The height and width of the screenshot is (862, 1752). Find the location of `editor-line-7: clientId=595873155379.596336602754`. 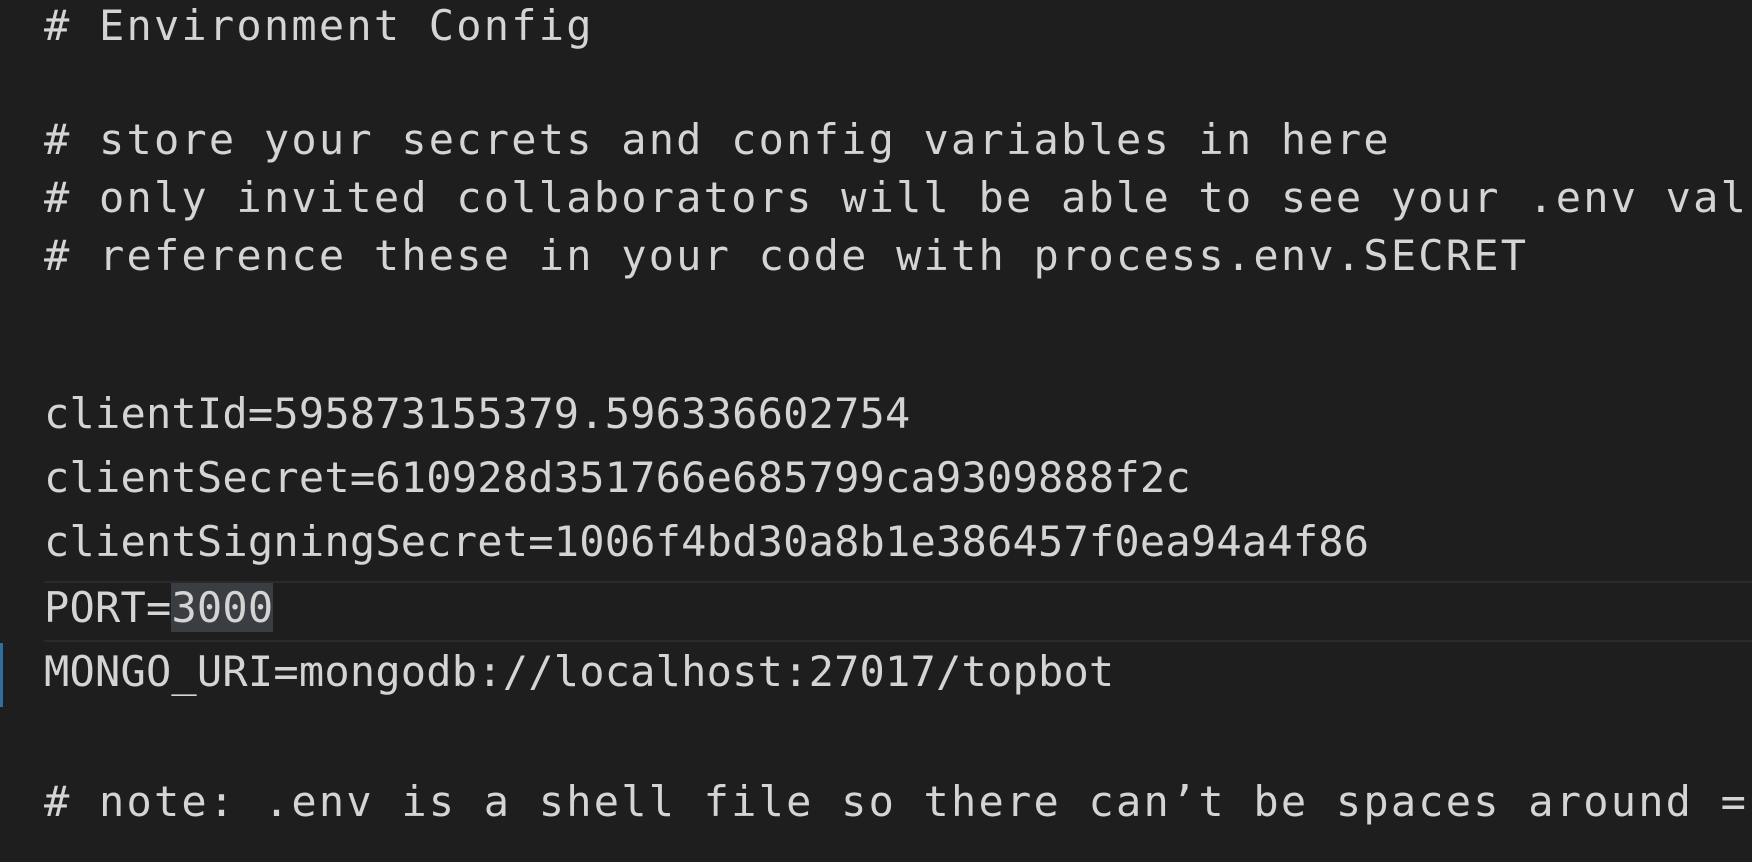

editor-line-7: clientId=595873155379.596336602754 is located at coordinates (477, 414).